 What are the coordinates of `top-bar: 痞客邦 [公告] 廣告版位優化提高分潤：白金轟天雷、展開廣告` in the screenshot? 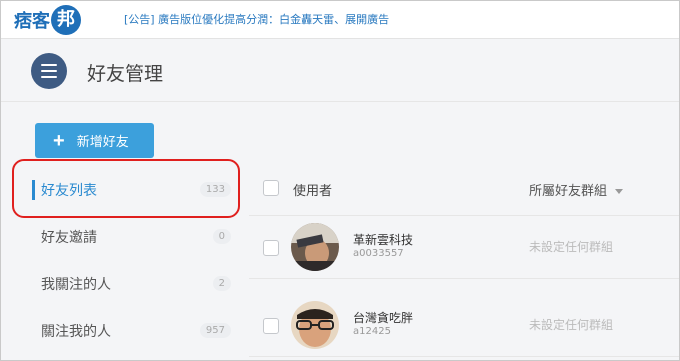 It's located at (340, 20).